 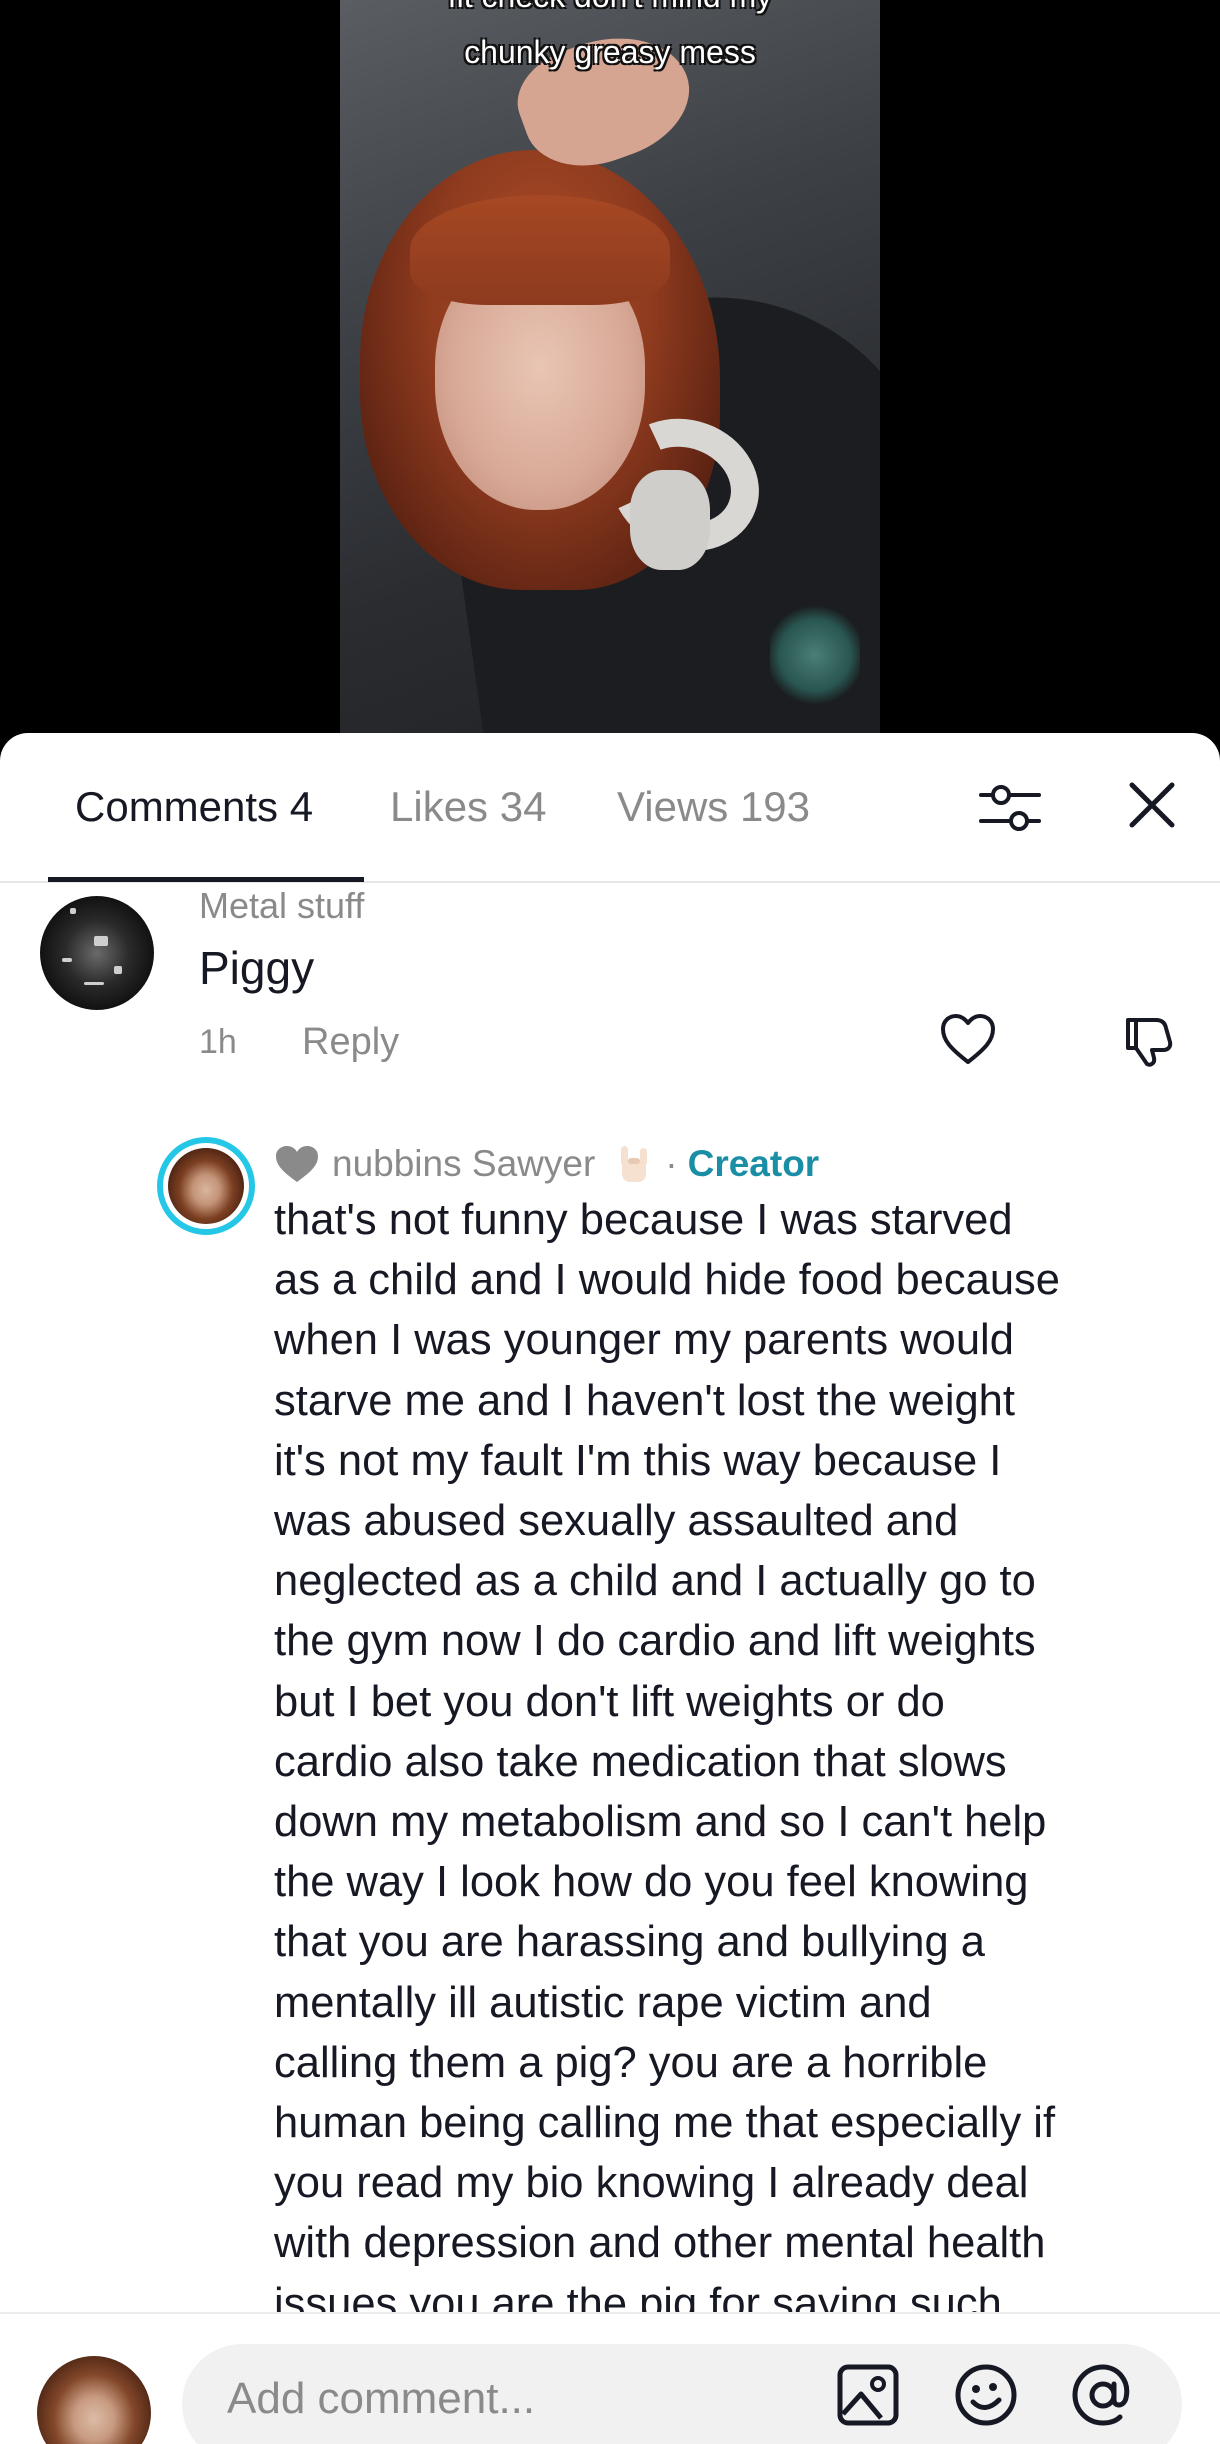 What do you see at coordinates (610, 7) in the screenshot?
I see `video-caption-line-1: fit check don't mind my` at bounding box center [610, 7].